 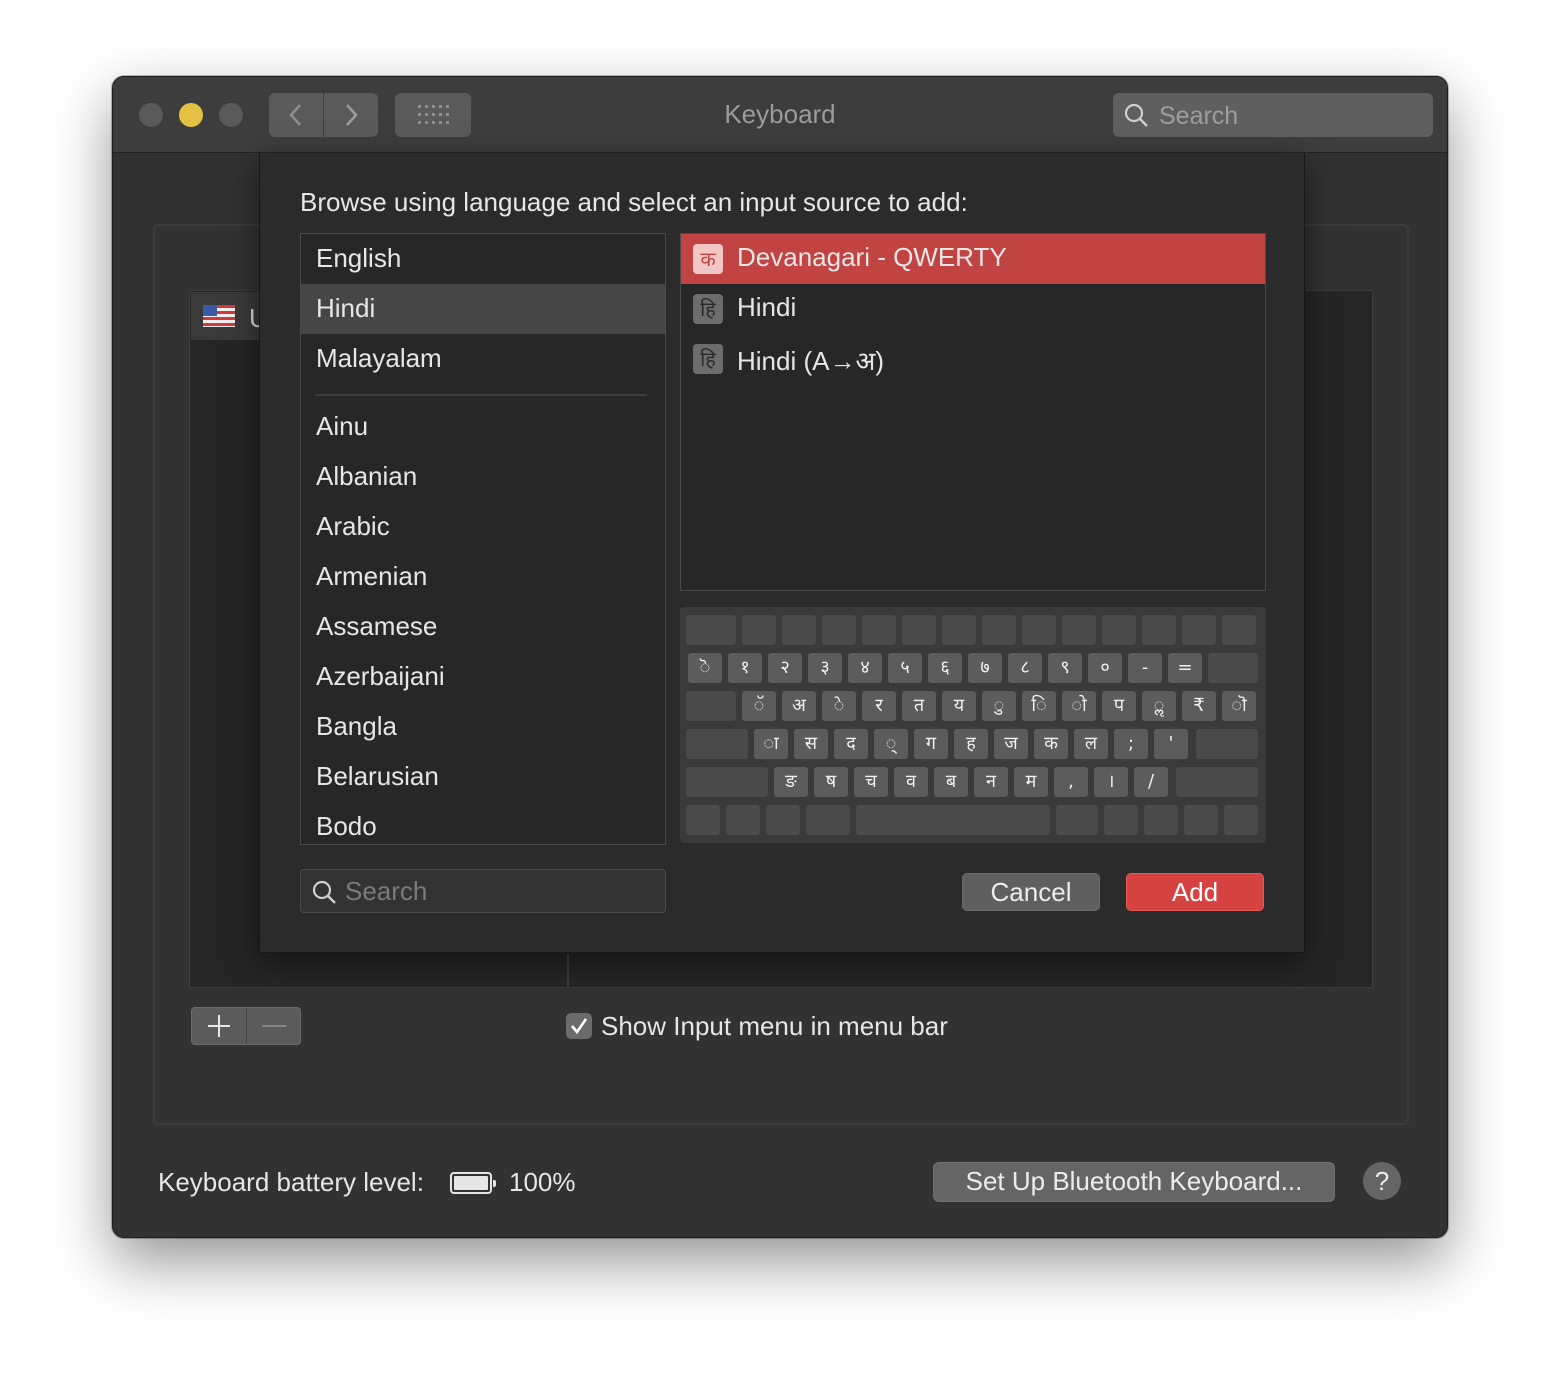 I want to click on language-search-field, so click(x=483, y=891).